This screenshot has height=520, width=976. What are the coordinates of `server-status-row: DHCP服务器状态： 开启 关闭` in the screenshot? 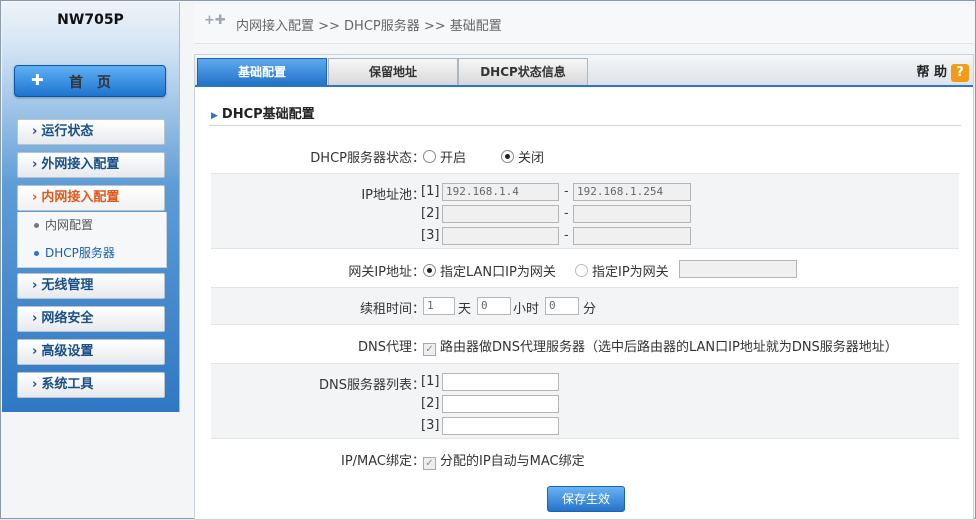 It's located at (585, 155).